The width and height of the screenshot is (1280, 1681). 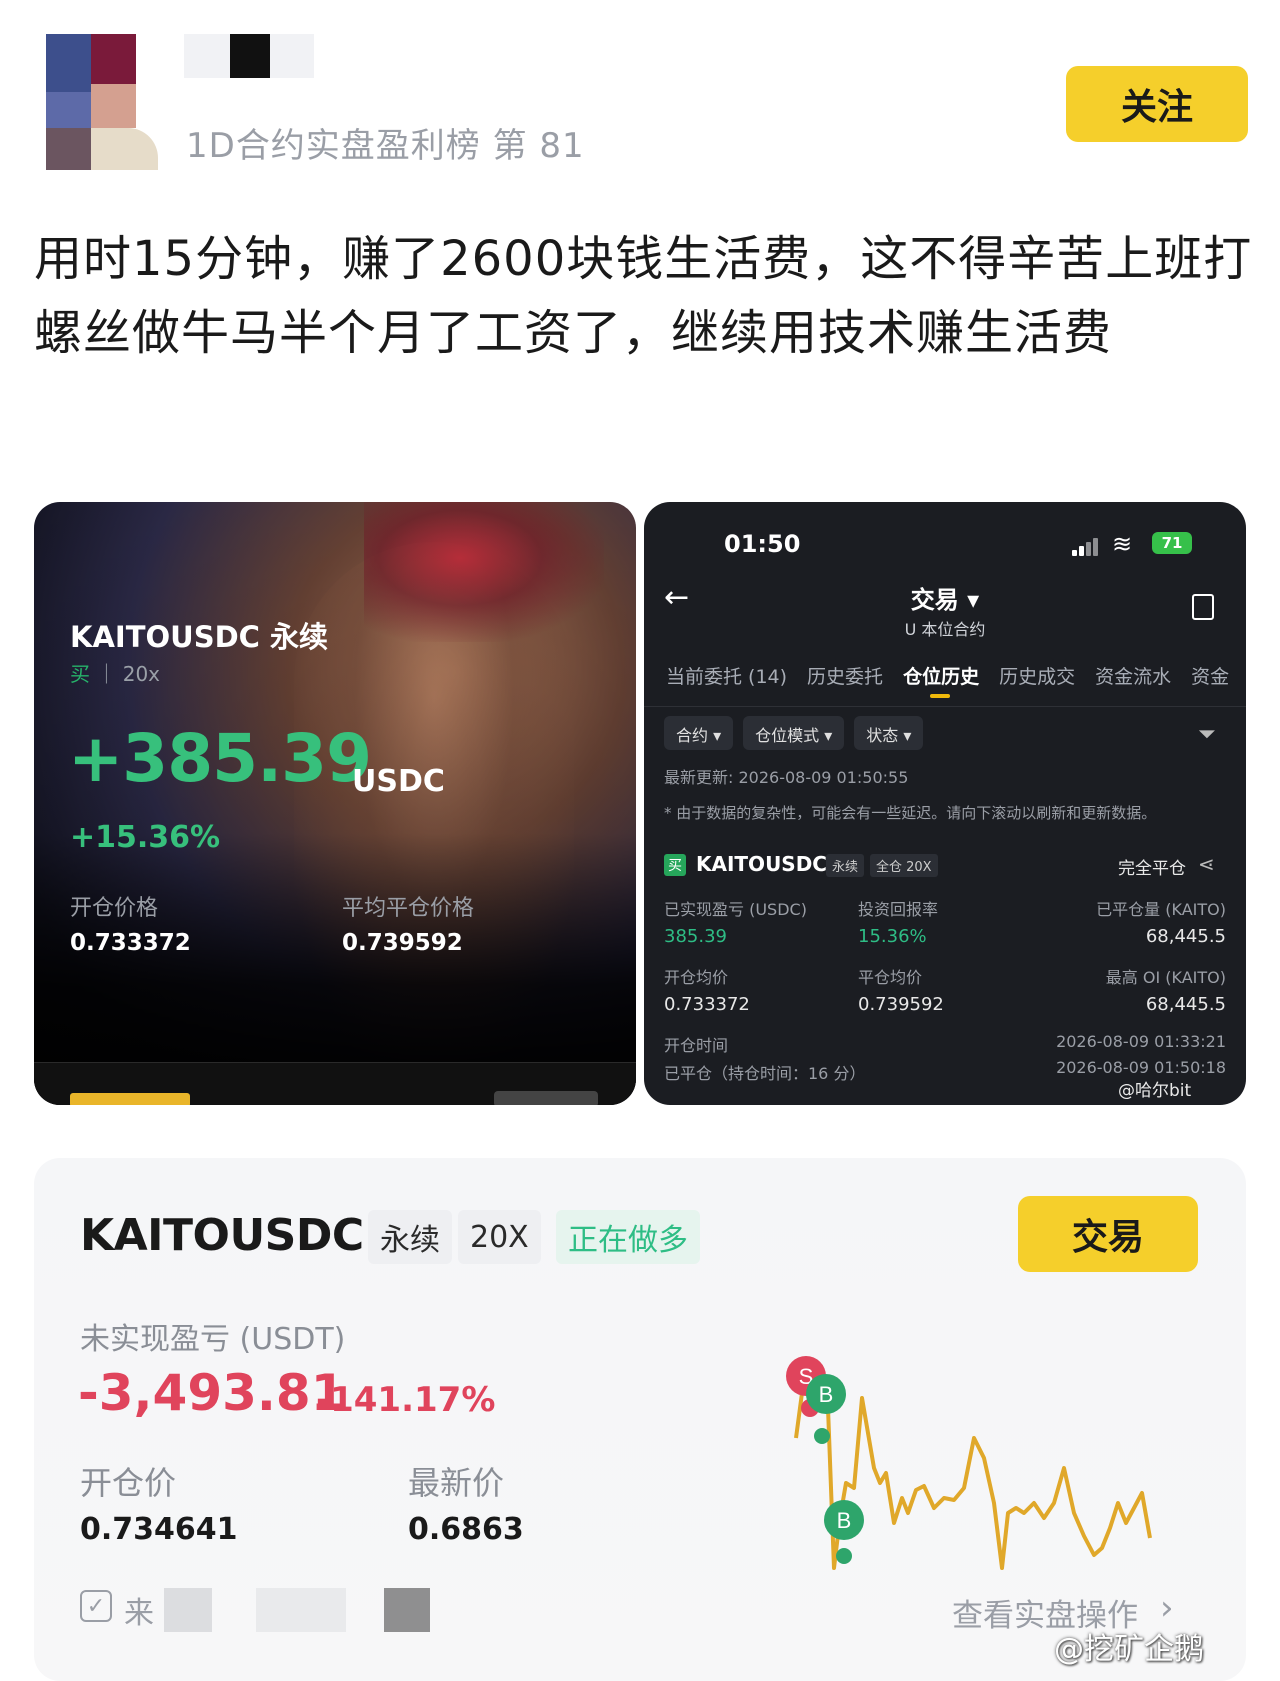 I want to click on history-tabs: 当前委托 (14) 历史委托 仓位历史 历史成交 资金流水 资金, so click(x=956, y=675).